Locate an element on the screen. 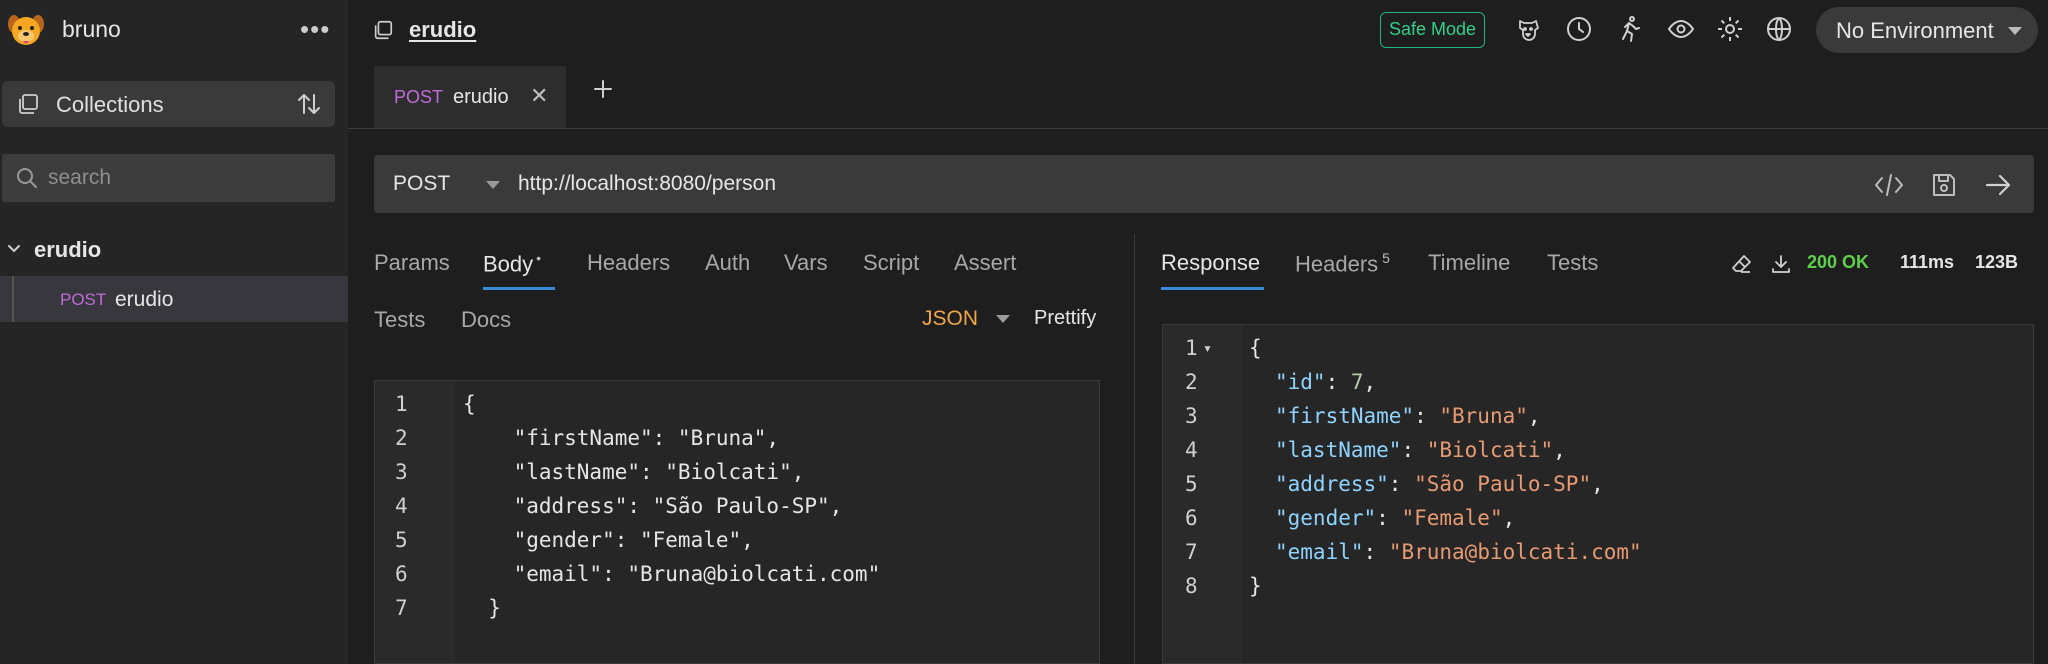 This screenshot has width=2048, height=664. more-options-icon: ••• is located at coordinates (315, 29).